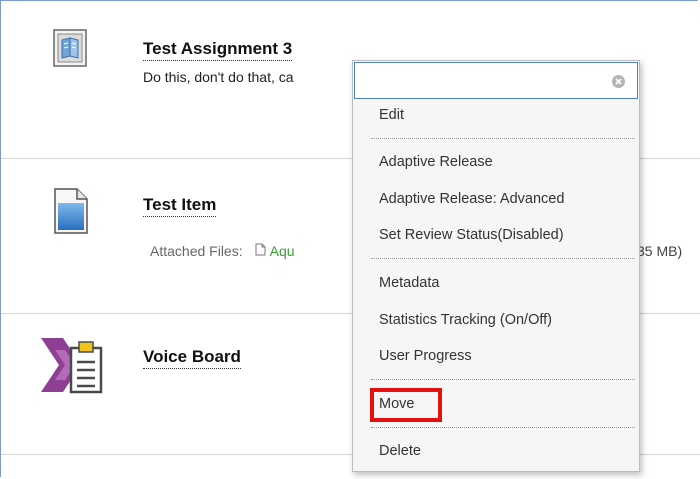 This screenshot has width=700, height=479. Describe the element at coordinates (409, 283) in the screenshot. I see `menu-item-metadata: Metadata` at that location.